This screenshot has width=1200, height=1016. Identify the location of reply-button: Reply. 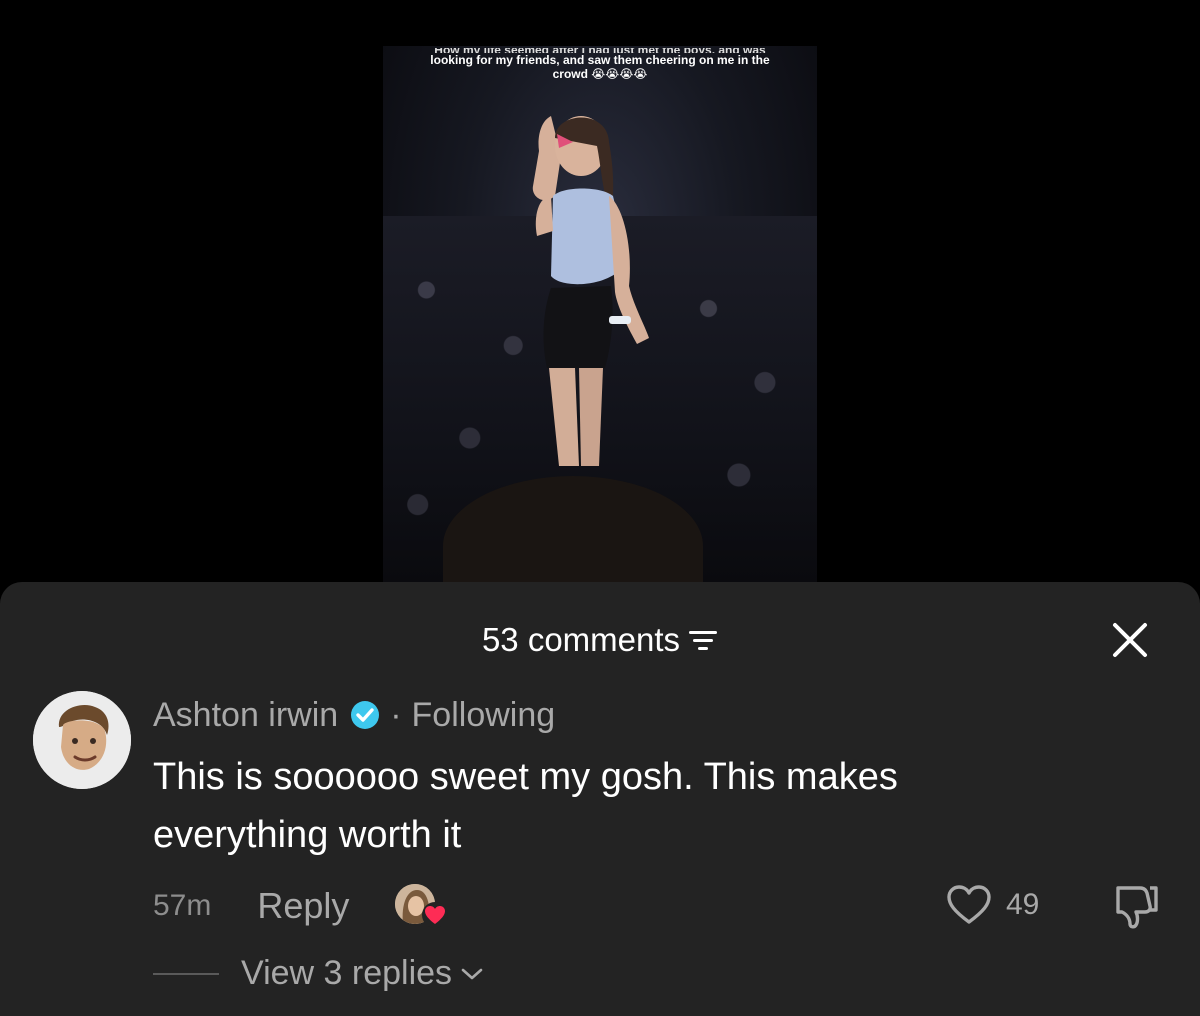
(303, 906).